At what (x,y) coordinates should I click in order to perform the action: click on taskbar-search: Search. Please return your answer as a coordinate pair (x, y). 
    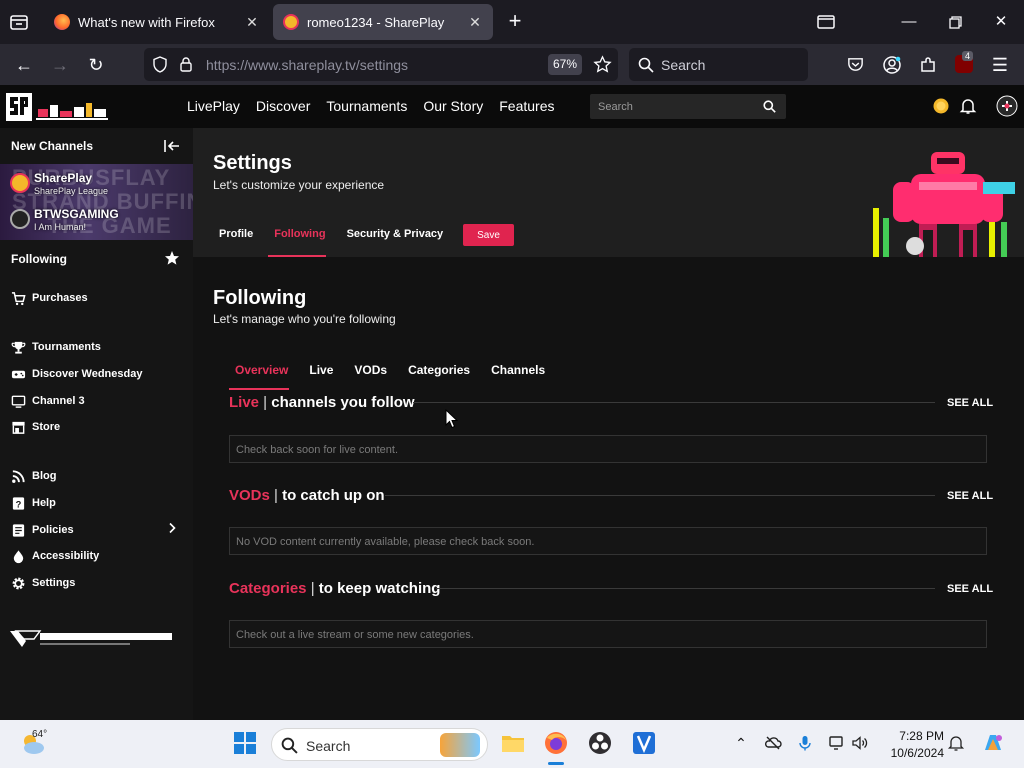
    Looking at the image, I should click on (379, 744).